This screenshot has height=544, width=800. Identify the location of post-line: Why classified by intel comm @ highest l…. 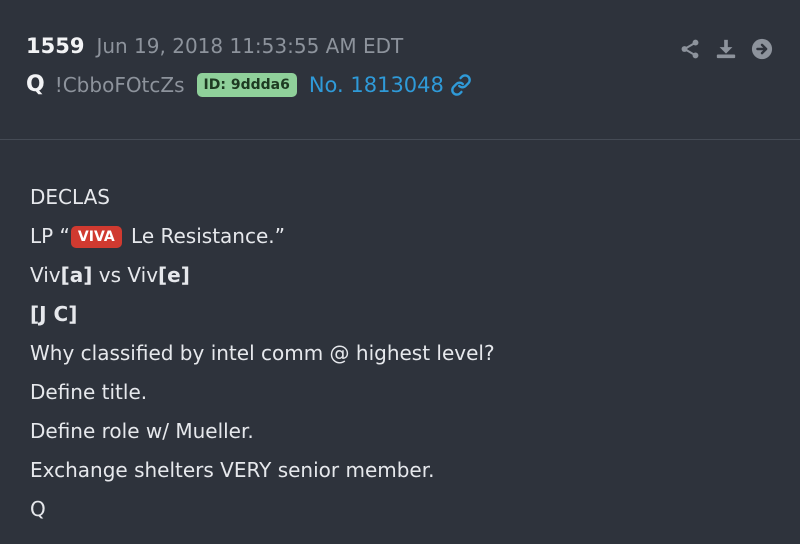
(262, 353).